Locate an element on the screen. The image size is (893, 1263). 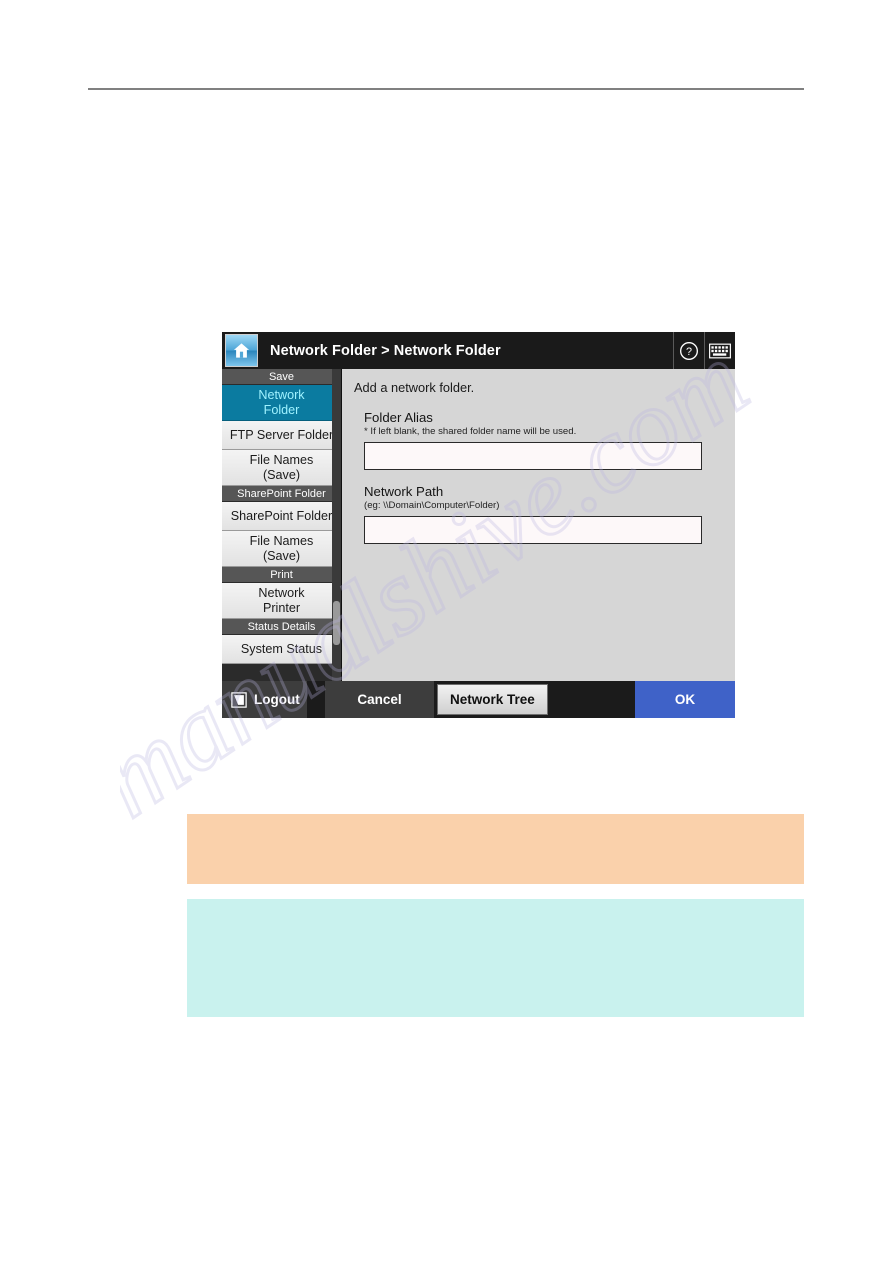
footer-spacer is located at coordinates (316, 699).